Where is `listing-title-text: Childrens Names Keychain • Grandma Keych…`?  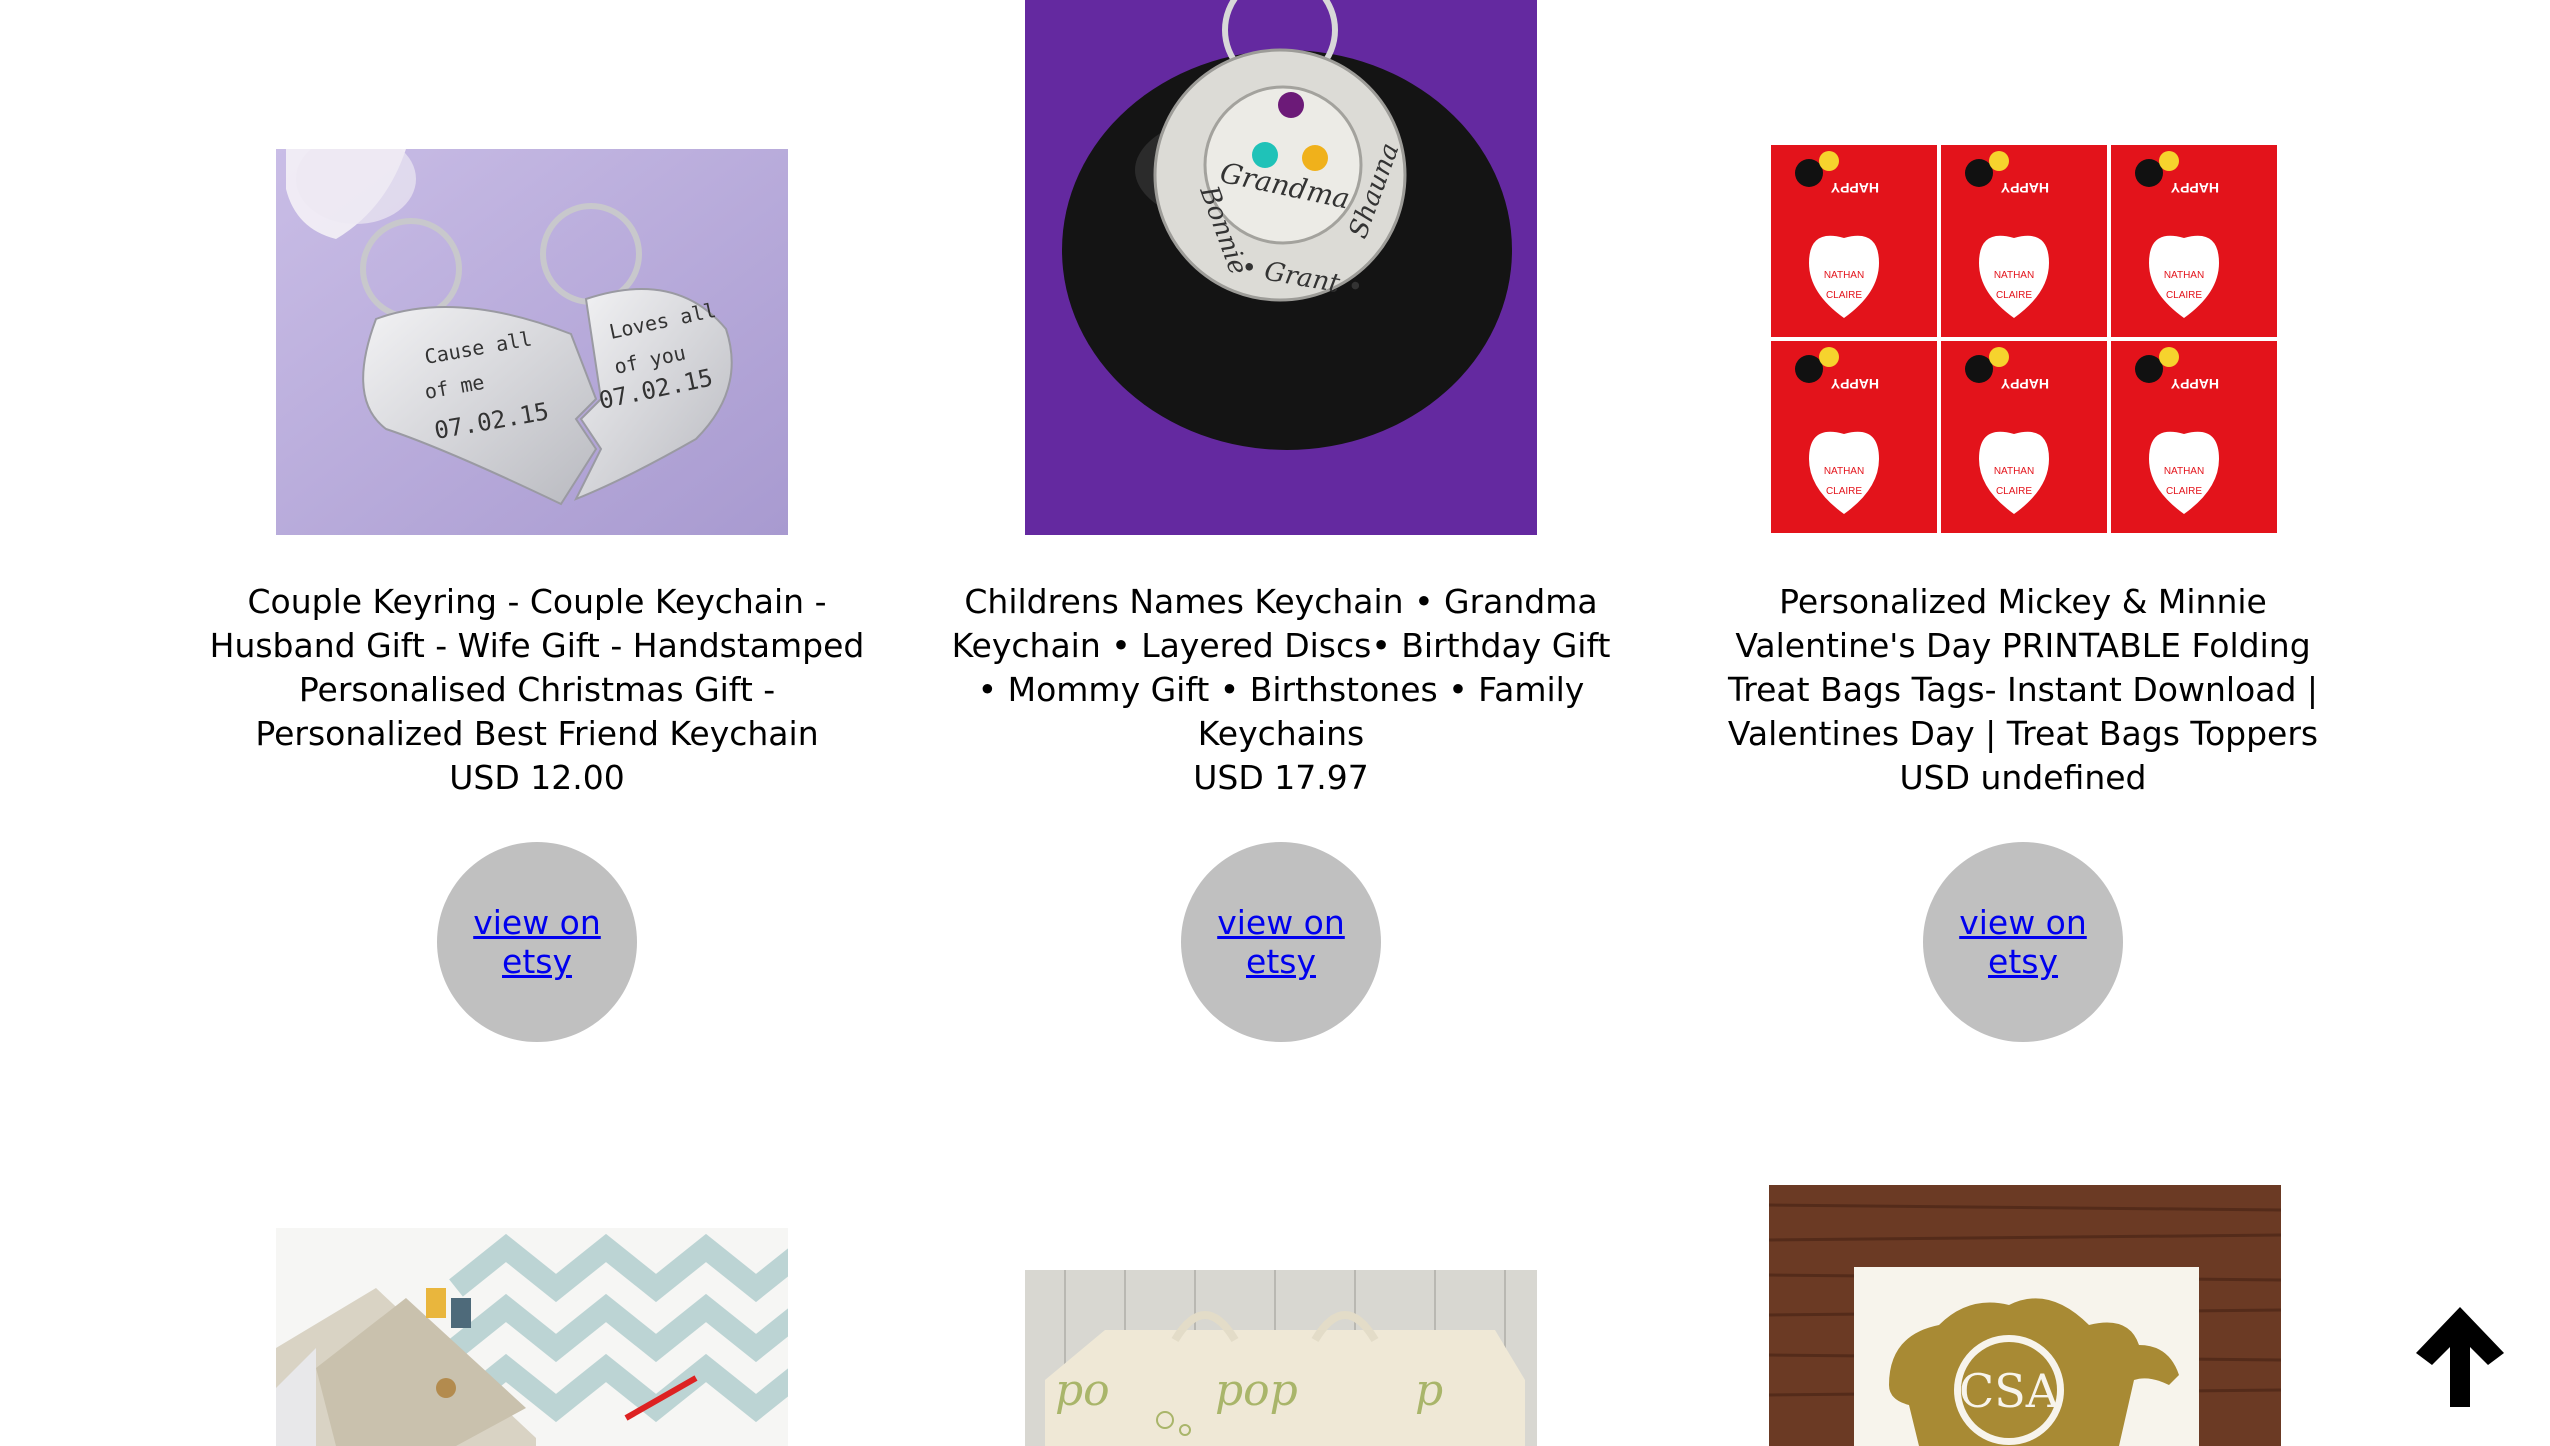 listing-title-text: Childrens Names Keychain • Grandma Keych… is located at coordinates (1281, 667).